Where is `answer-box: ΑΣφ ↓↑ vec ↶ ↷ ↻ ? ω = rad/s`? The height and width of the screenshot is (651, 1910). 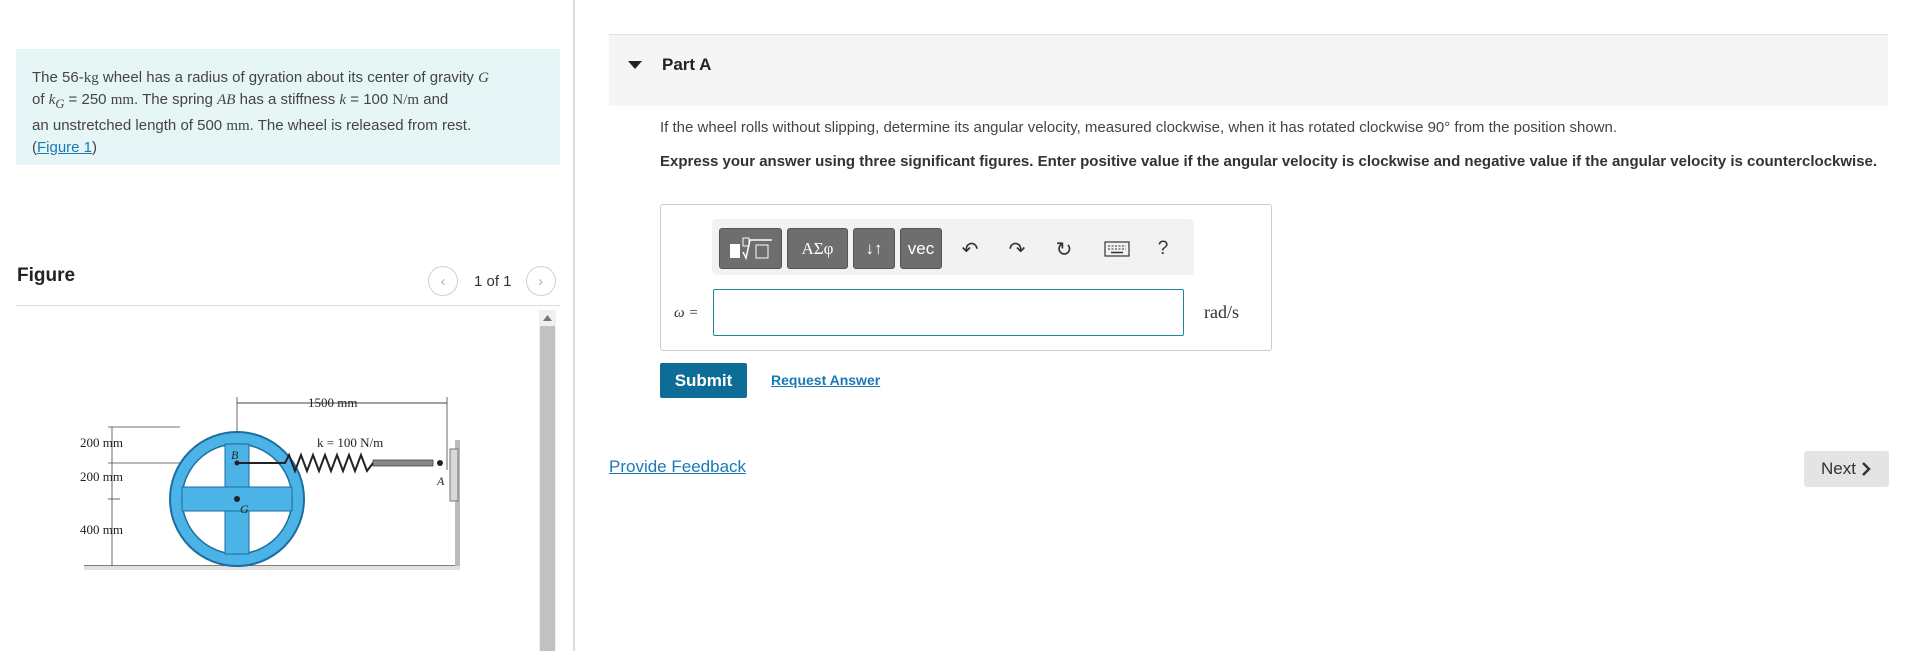 answer-box: ΑΣφ ↓↑ vec ↶ ↷ ↻ ? ω = rad/s is located at coordinates (966, 277).